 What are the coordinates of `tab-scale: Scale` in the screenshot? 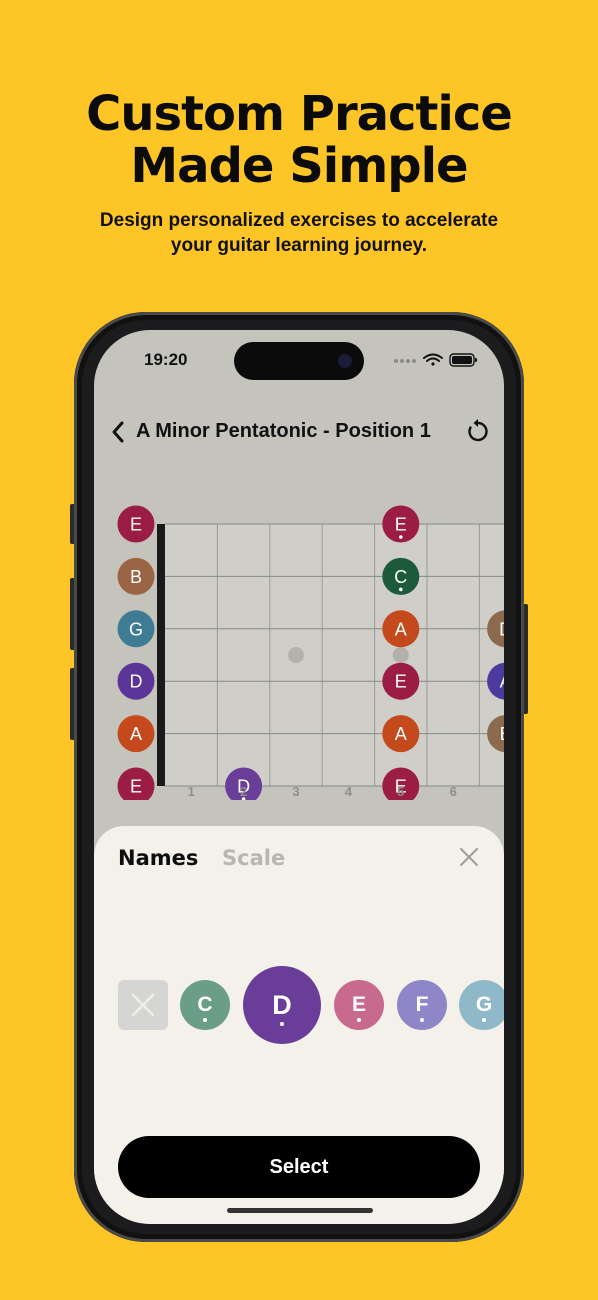 It's located at (253, 858).